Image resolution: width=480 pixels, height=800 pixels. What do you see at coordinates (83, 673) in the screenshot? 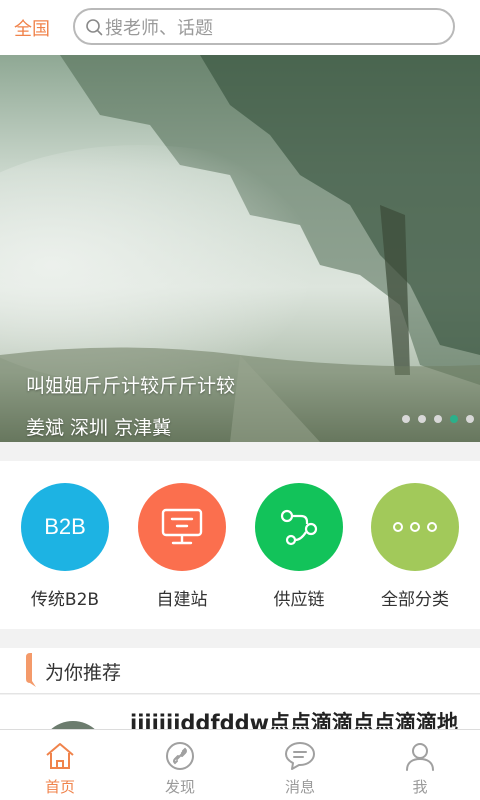
I see `recommend-title: 为你推荐` at bounding box center [83, 673].